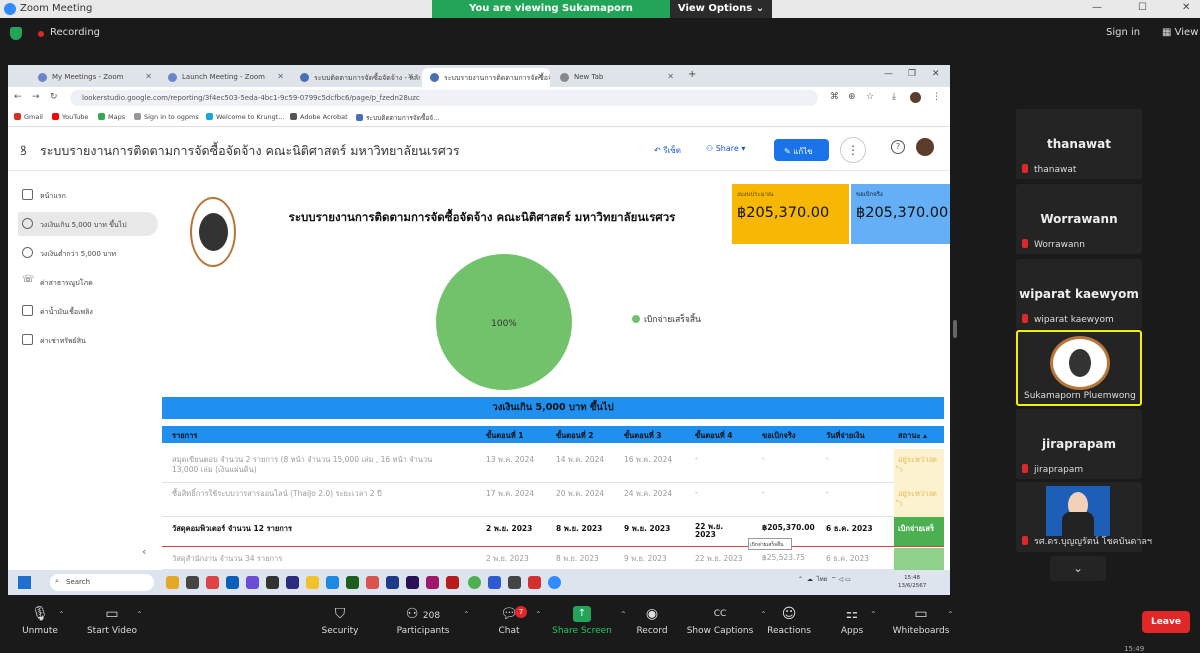 This screenshot has width=1200, height=653. What do you see at coordinates (915, 97) in the screenshot?
I see `profile-avatar` at bounding box center [915, 97].